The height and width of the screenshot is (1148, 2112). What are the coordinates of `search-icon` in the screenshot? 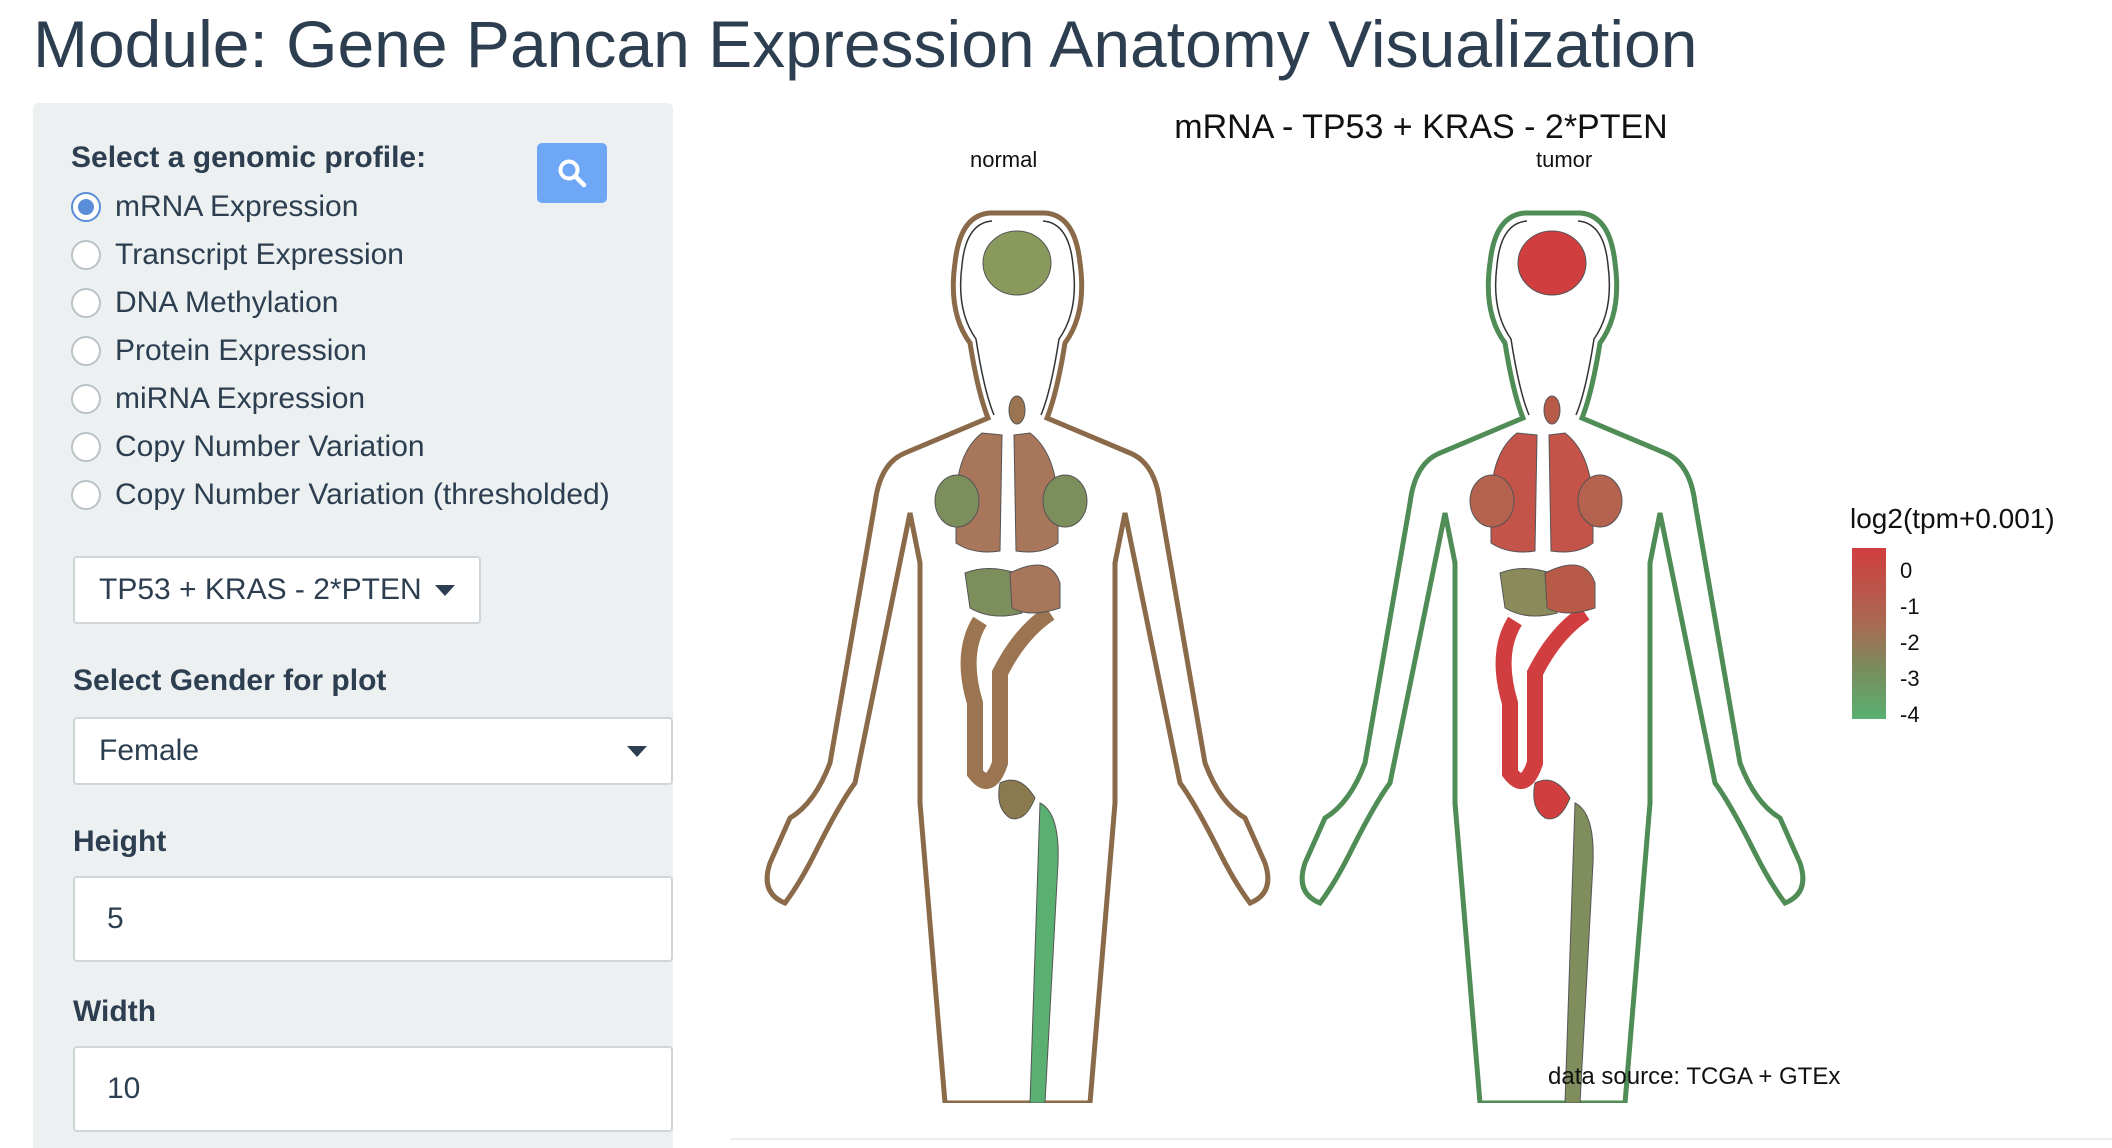 It's located at (572, 173).